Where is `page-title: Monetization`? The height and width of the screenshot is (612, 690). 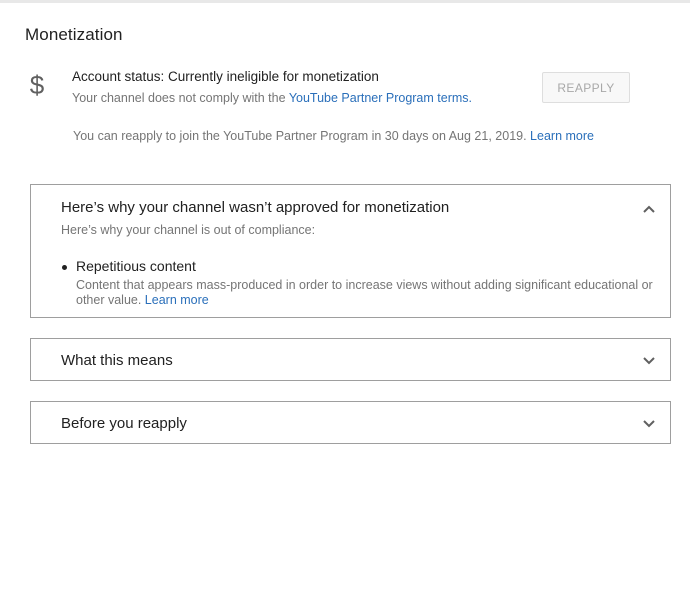
page-title: Monetization is located at coordinates (74, 34).